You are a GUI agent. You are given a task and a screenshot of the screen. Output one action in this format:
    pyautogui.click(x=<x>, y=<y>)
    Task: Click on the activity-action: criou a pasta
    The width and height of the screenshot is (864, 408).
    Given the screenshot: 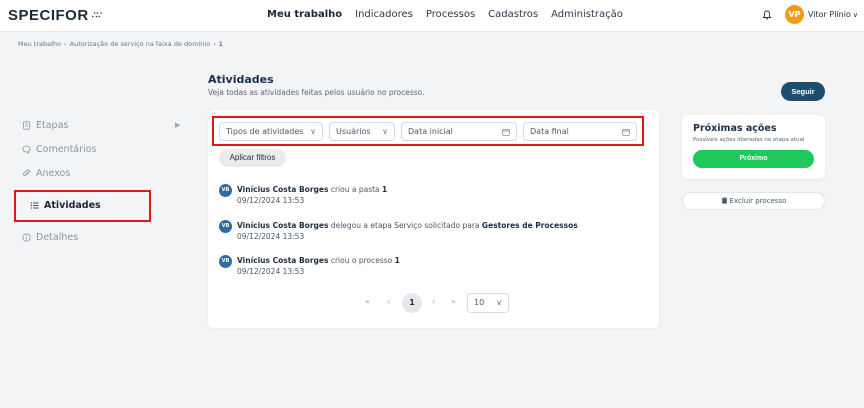 What is the action you would take?
    pyautogui.click(x=355, y=189)
    